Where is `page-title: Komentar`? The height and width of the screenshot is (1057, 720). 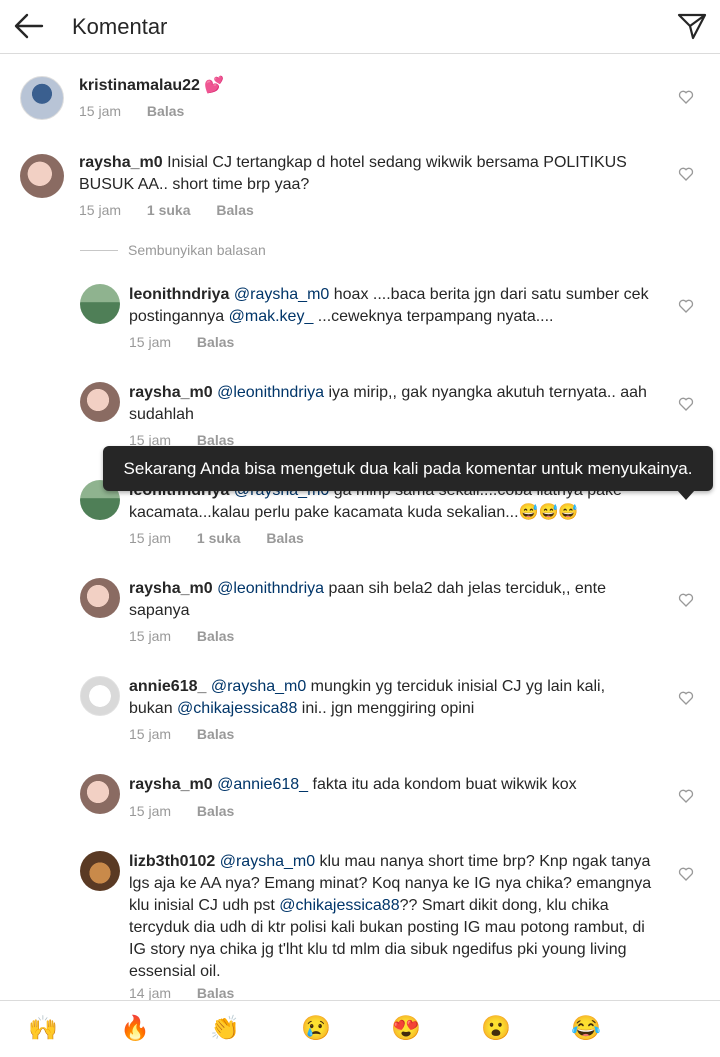 page-title: Komentar is located at coordinates (120, 26).